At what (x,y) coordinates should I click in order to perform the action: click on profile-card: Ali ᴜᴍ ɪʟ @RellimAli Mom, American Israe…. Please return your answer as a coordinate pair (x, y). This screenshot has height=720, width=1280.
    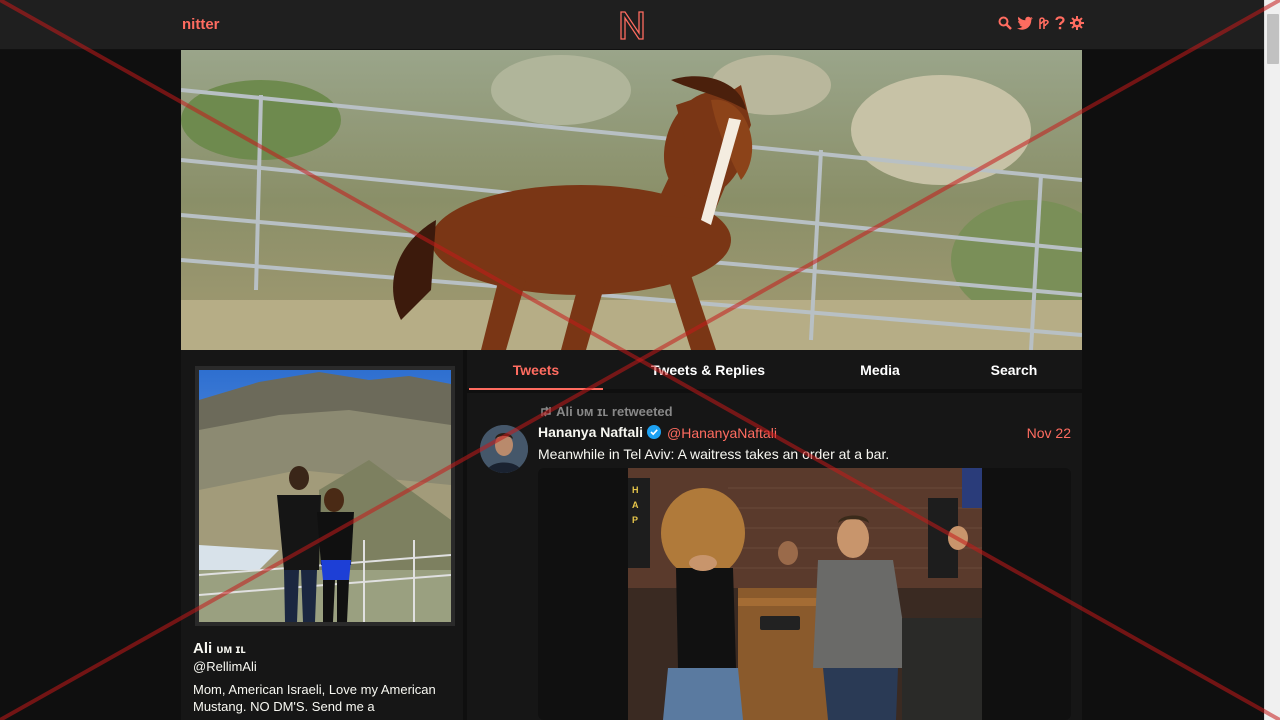
    Looking at the image, I should click on (322, 535).